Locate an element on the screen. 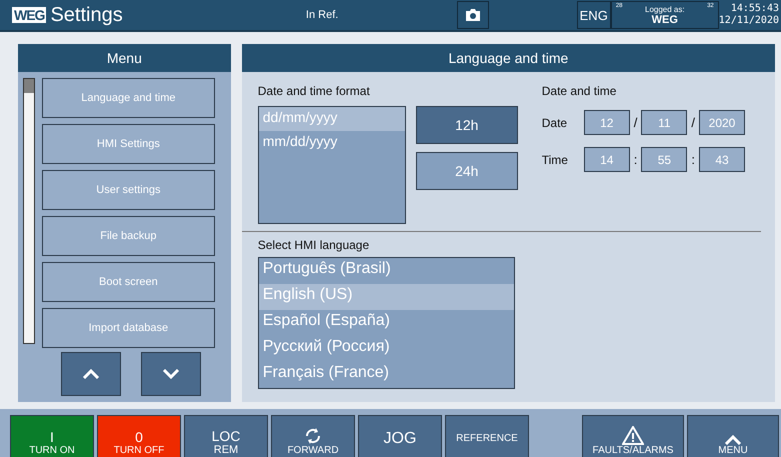  footer-button: JOG is located at coordinates (400, 436).